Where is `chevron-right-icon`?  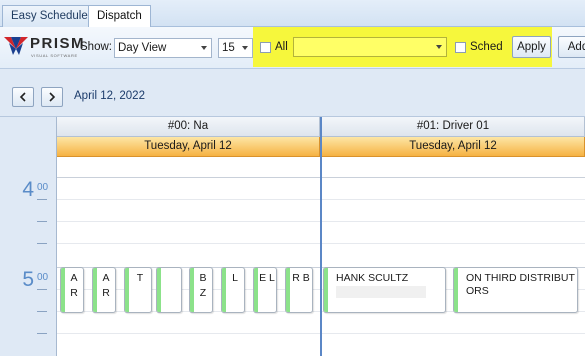 chevron-right-icon is located at coordinates (52, 97).